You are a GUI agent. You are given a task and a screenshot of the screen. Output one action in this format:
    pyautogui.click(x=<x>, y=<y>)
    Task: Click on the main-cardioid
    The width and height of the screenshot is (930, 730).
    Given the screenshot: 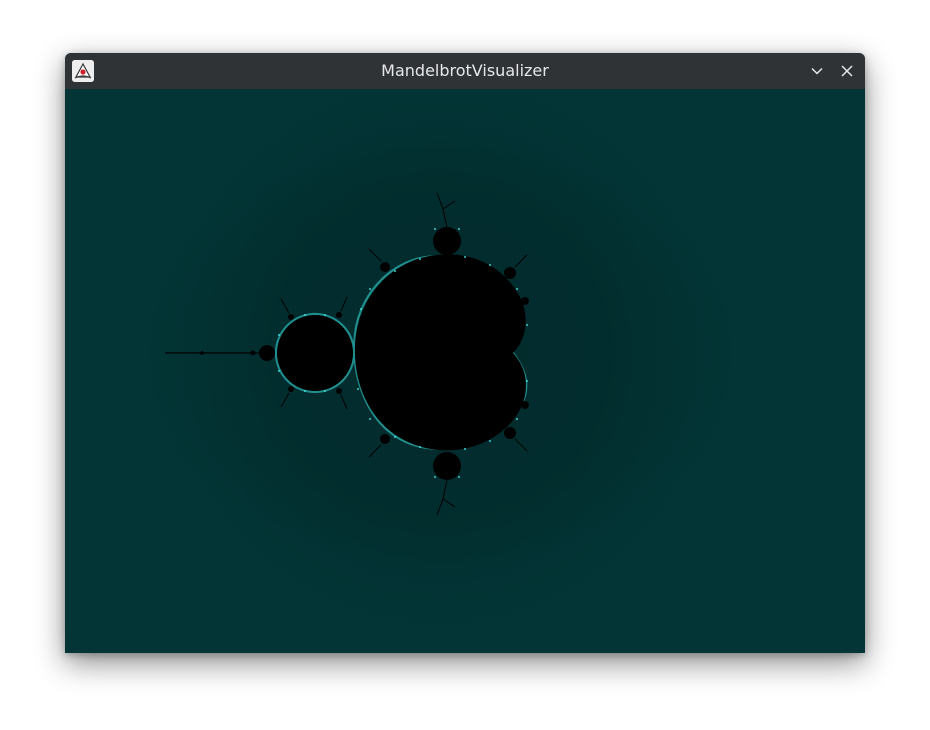 What is the action you would take?
    pyautogui.click(x=440, y=352)
    